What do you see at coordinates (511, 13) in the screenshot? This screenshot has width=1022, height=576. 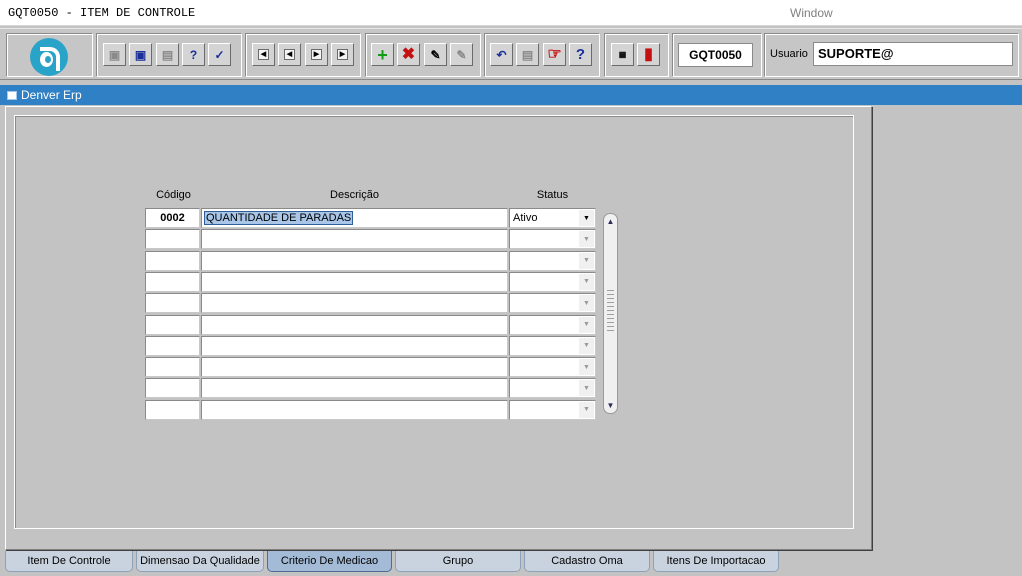 I see `menu-bar: GQT0050 - ITEM DE CONTROLE Window` at bounding box center [511, 13].